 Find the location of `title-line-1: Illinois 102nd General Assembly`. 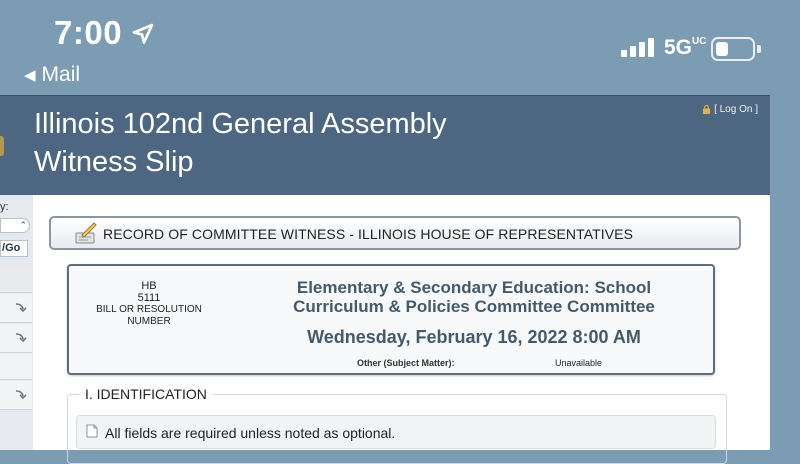

title-line-1: Illinois 102nd General Assembly is located at coordinates (240, 124).